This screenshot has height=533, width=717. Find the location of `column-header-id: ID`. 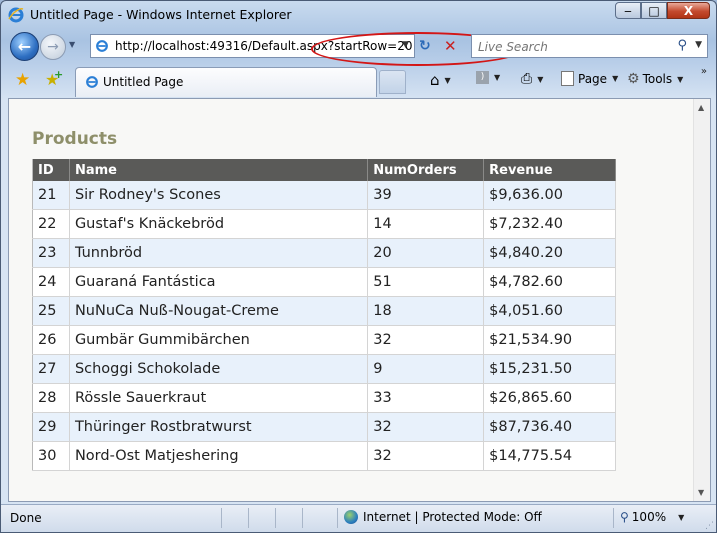

column-header-id: ID is located at coordinates (51, 170).